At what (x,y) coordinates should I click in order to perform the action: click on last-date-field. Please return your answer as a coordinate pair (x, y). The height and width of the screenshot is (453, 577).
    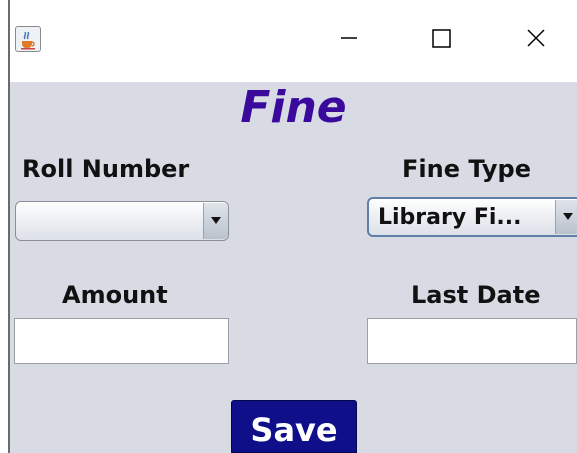
    Looking at the image, I should click on (472, 341).